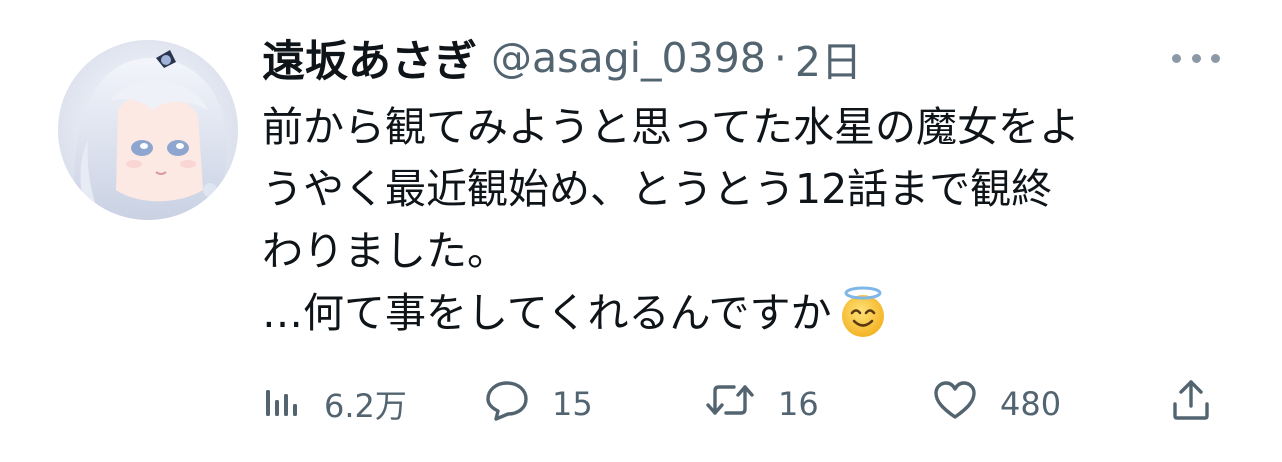 Image resolution: width=1282 pixels, height=462 pixels. I want to click on more-options-button, so click(1196, 58).